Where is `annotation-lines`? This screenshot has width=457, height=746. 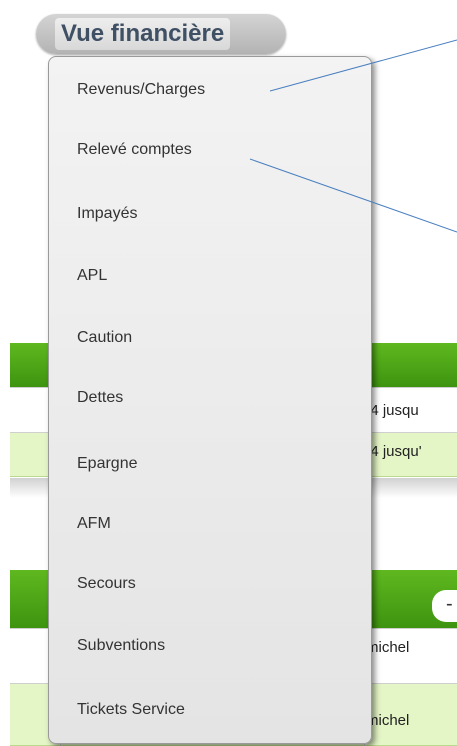 annotation-lines is located at coordinates (353, 136).